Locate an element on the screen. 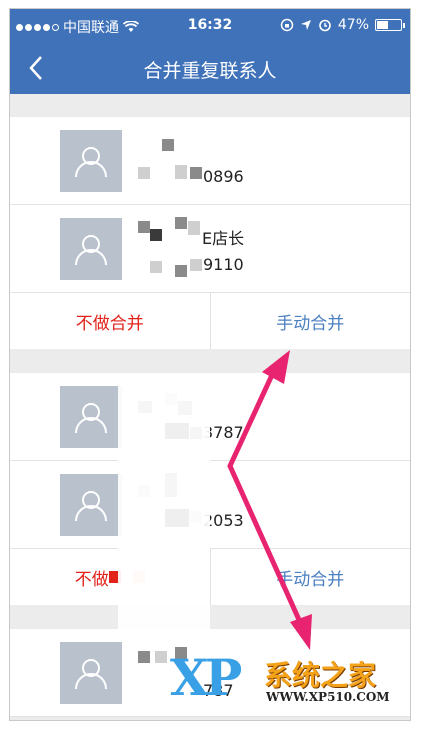 The height and width of the screenshot is (729, 422). battery-icon is located at coordinates (390, 25).